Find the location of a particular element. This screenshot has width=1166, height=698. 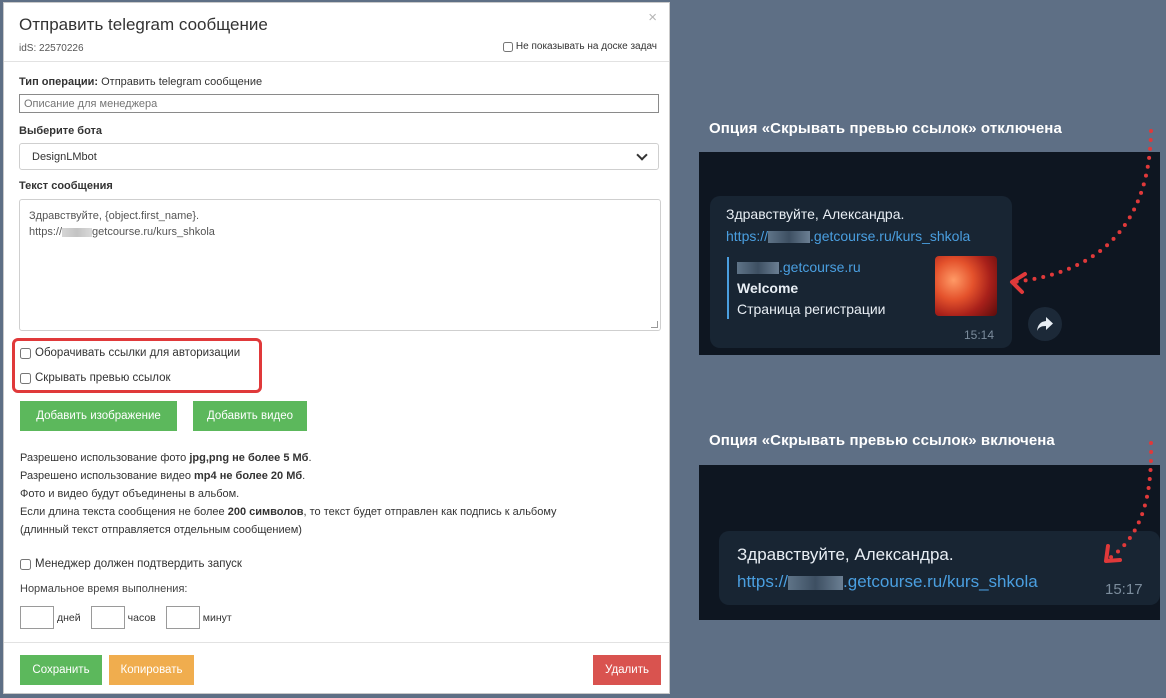

days-unit: дней is located at coordinates (69, 617).